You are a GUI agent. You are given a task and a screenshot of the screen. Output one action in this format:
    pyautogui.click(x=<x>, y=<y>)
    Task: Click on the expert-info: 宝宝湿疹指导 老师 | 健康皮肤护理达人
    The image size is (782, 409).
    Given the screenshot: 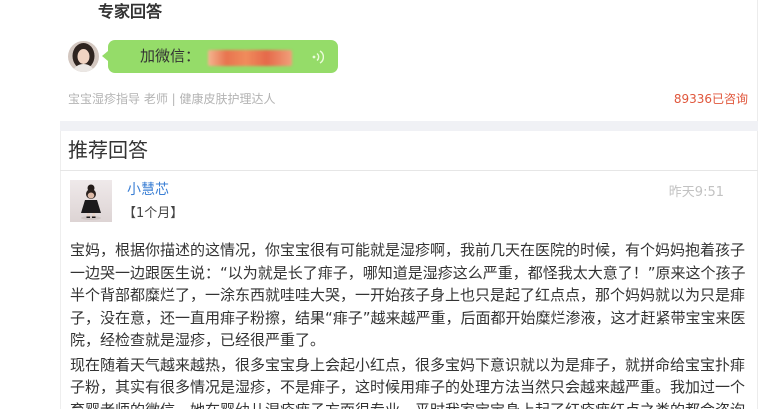 What is the action you would take?
    pyautogui.click(x=172, y=99)
    